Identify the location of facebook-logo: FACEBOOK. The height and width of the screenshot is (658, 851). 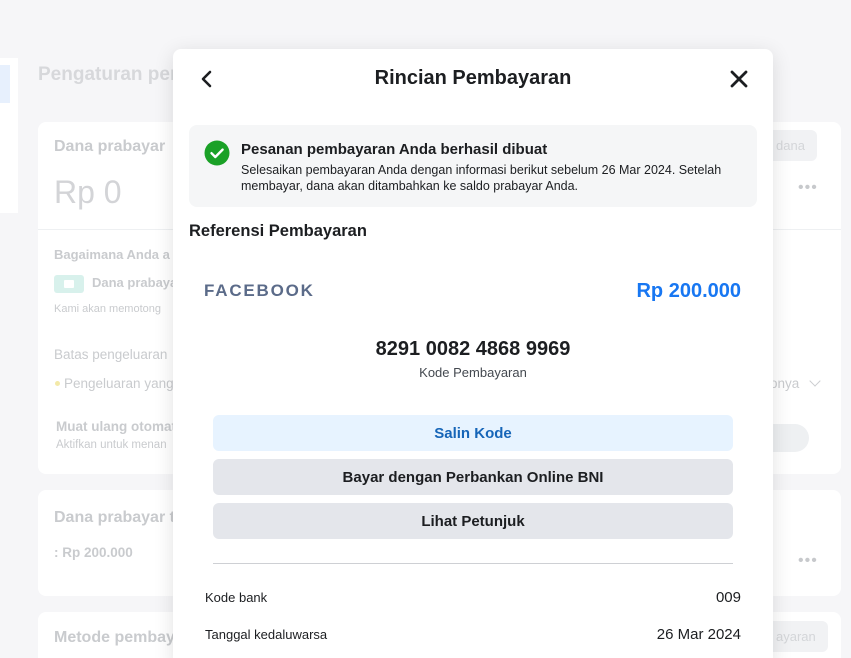
(259, 290).